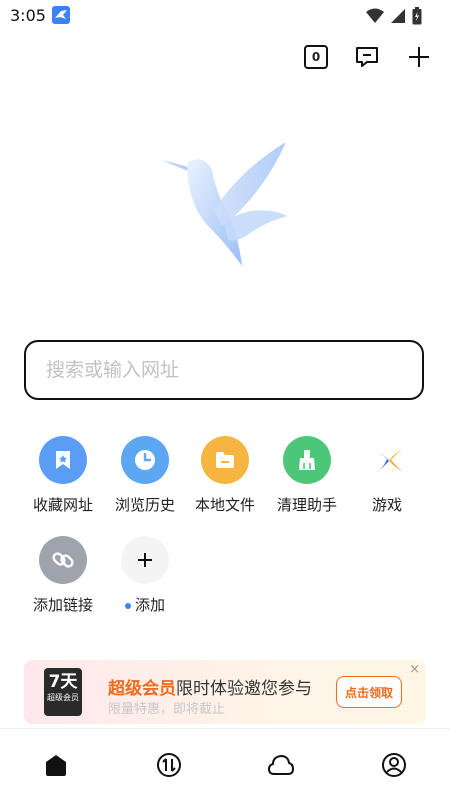 The image size is (450, 801). What do you see at coordinates (281, 765) in the screenshot?
I see `cloud-icon` at bounding box center [281, 765].